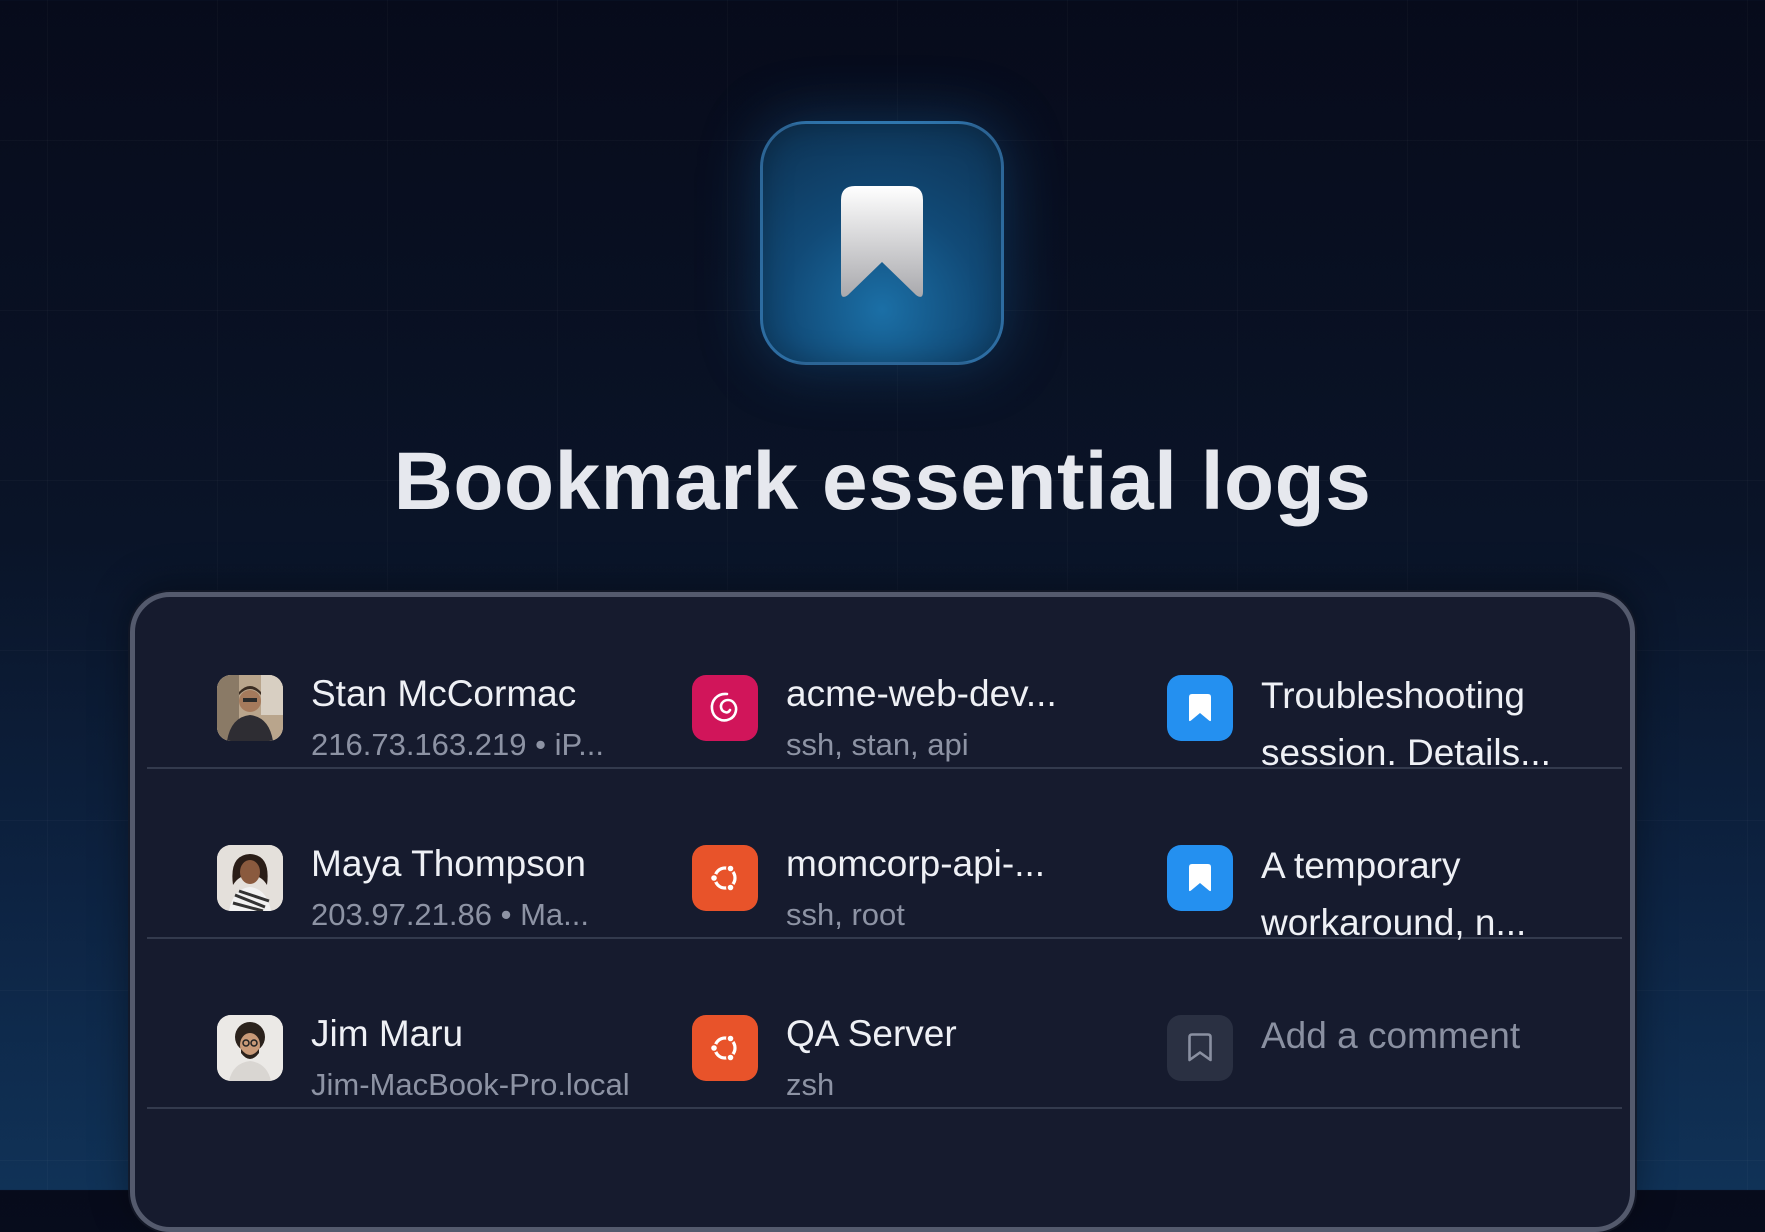 Image resolution: width=1765 pixels, height=1232 pixels. Describe the element at coordinates (810, 1084) in the screenshot. I see `host-detail: zsh` at that location.